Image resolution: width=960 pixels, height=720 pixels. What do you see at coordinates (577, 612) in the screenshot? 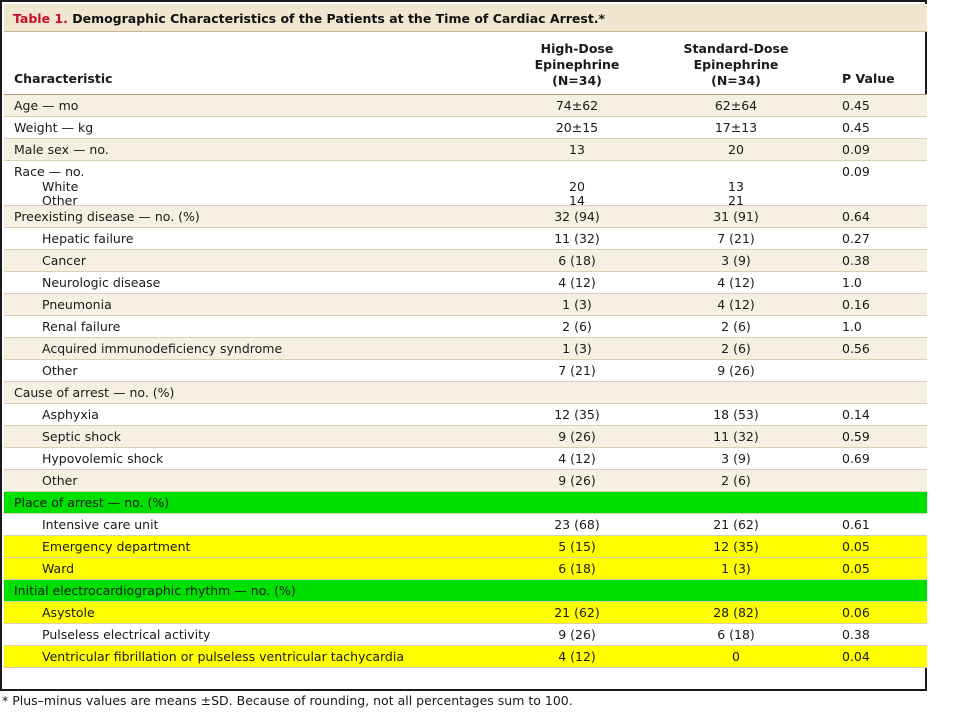
I see `high-dose-value: 21 (62)` at bounding box center [577, 612].